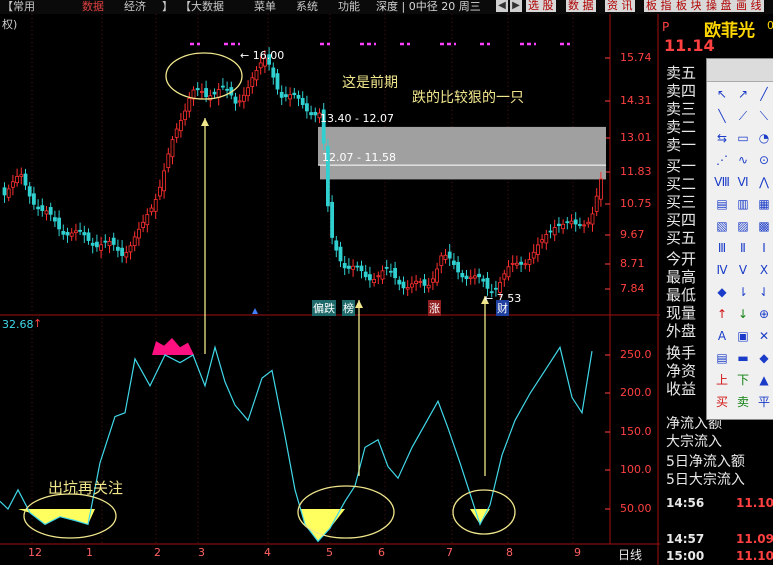 This screenshot has height=565, width=773. Describe the element at coordinates (722, 204) in the screenshot. I see `ray-icon: ▤` at that location.